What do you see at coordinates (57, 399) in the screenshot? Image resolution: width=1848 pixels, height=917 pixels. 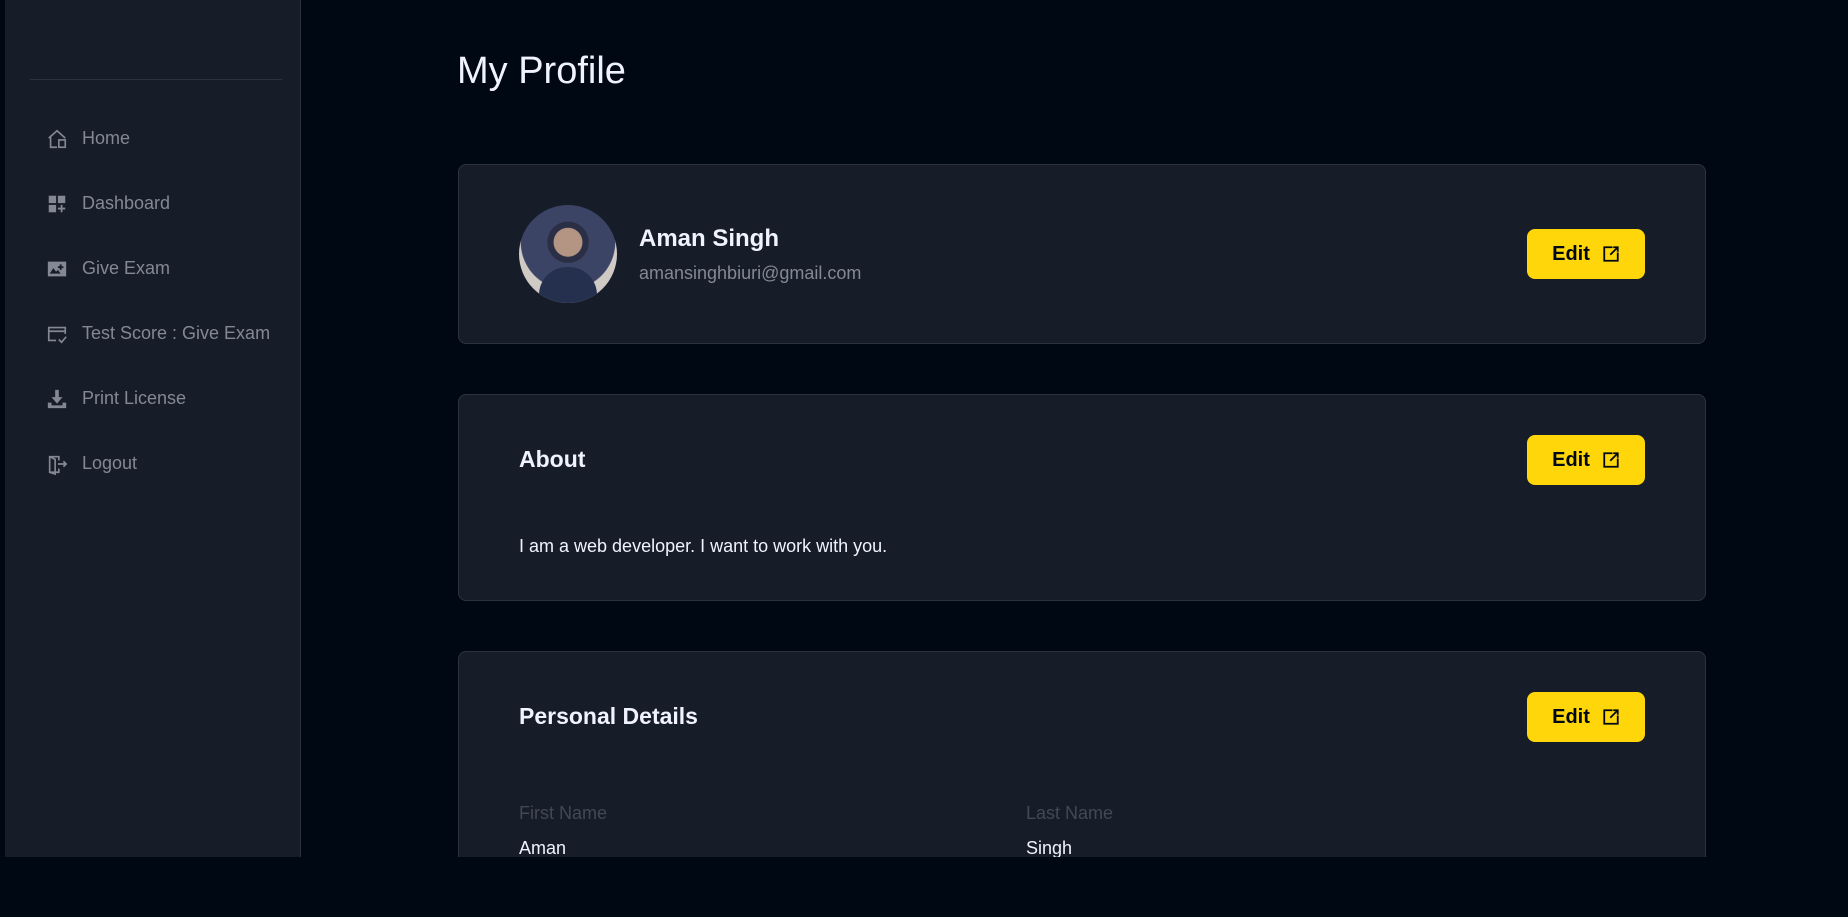 I see `download-icon` at bounding box center [57, 399].